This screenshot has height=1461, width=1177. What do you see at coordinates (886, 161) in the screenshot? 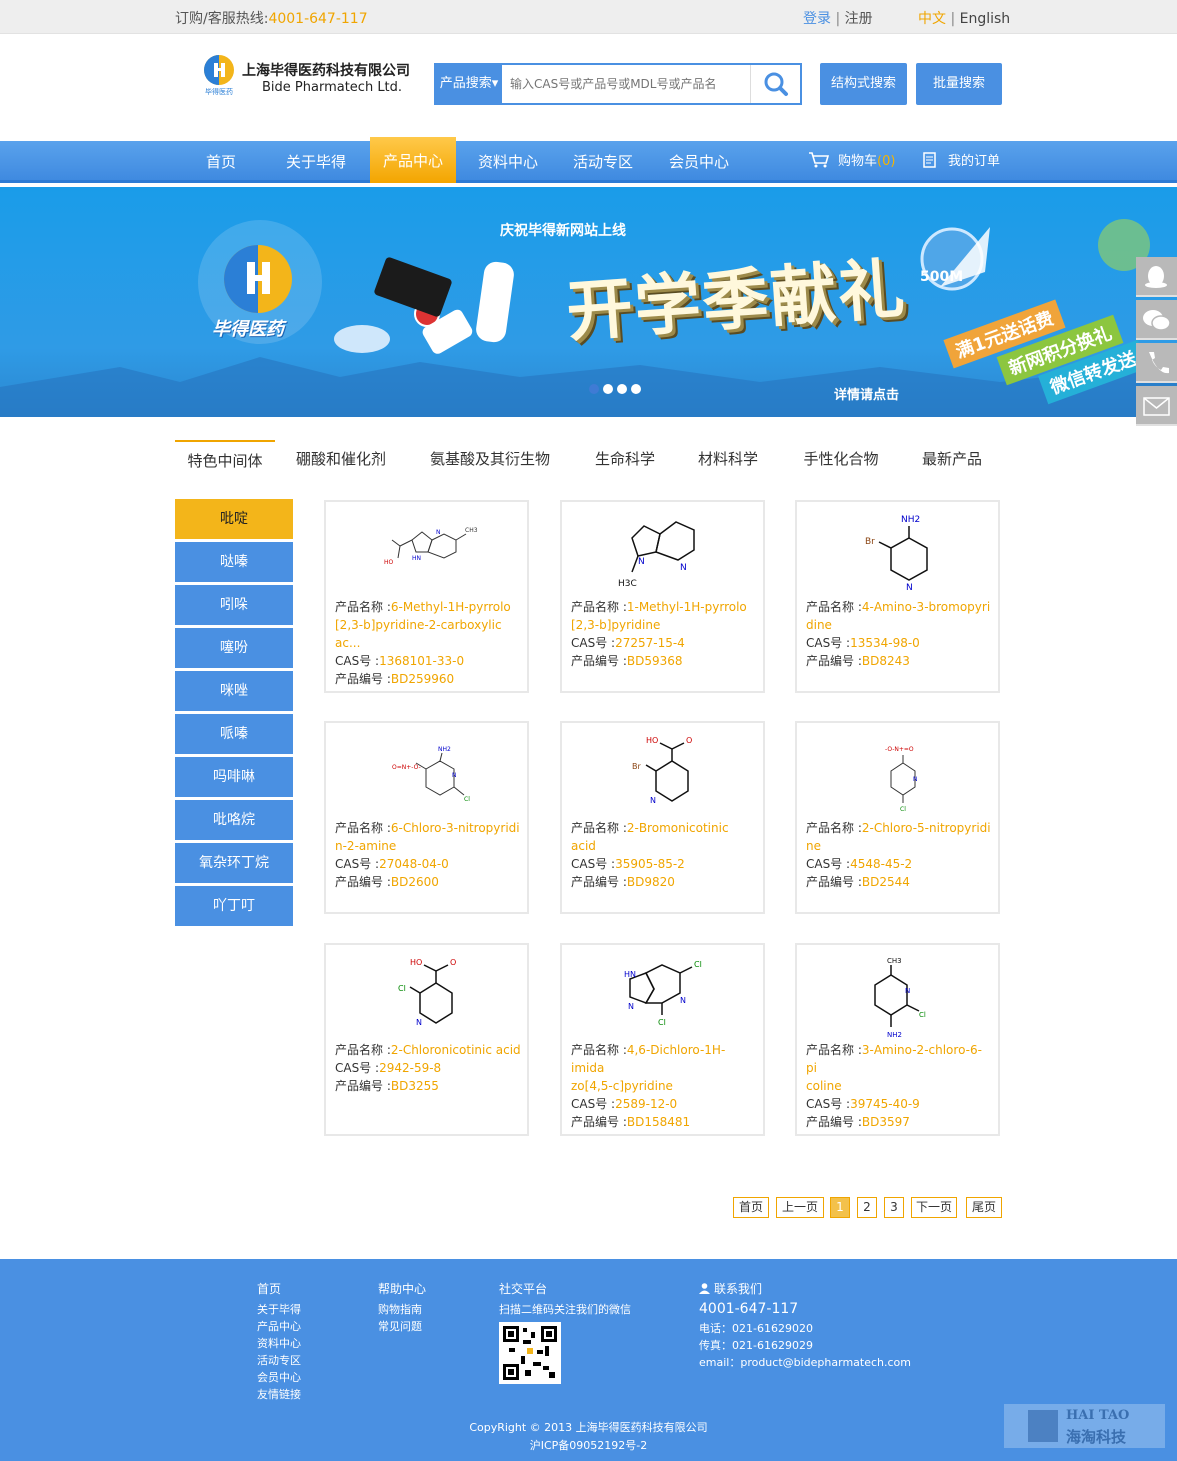
I see `cart-count: (0)` at bounding box center [886, 161].